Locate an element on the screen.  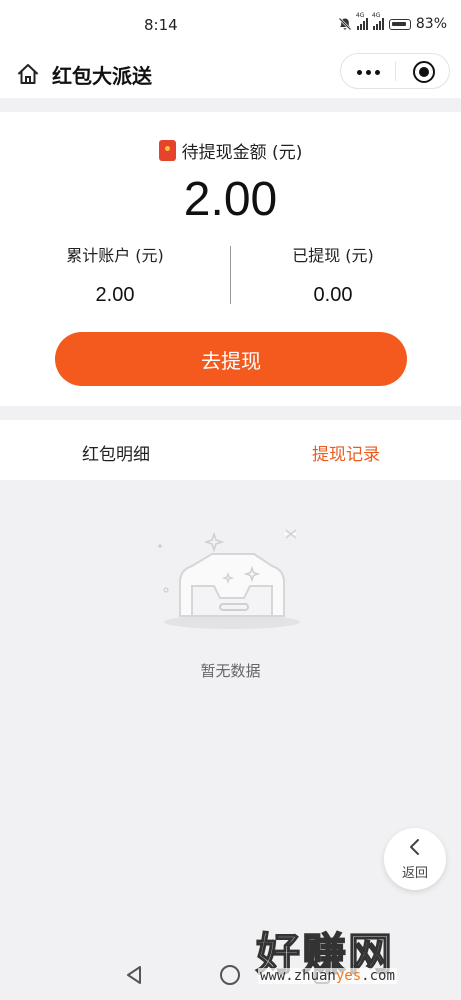
empty-text: 暂无数据 is located at coordinates (230, 671).